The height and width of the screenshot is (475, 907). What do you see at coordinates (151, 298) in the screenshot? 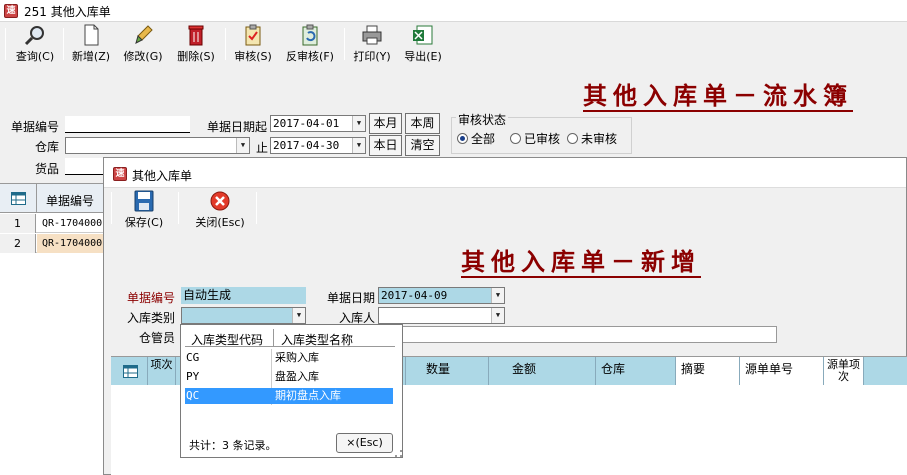
I see `dialog-doc-no-label: 单据编号` at bounding box center [151, 298].